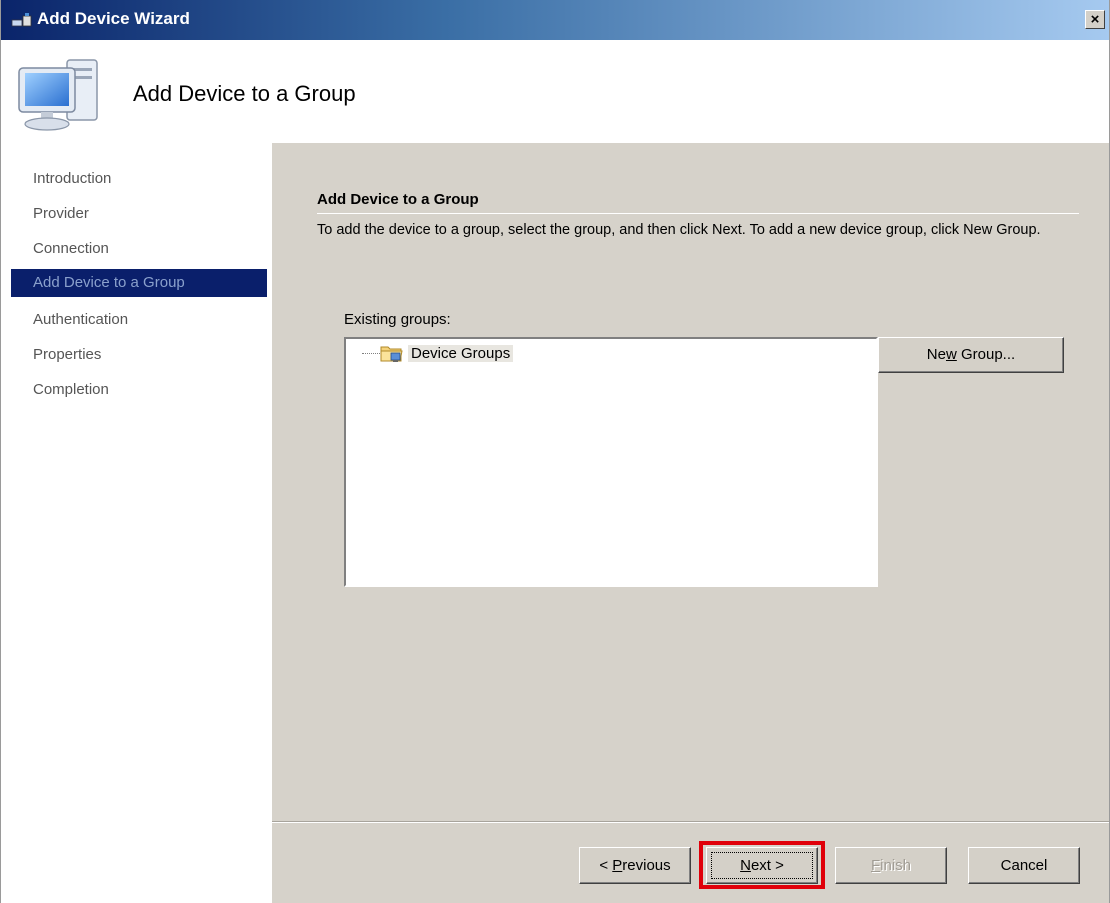  I want to click on close-button: ×, so click(1095, 19).